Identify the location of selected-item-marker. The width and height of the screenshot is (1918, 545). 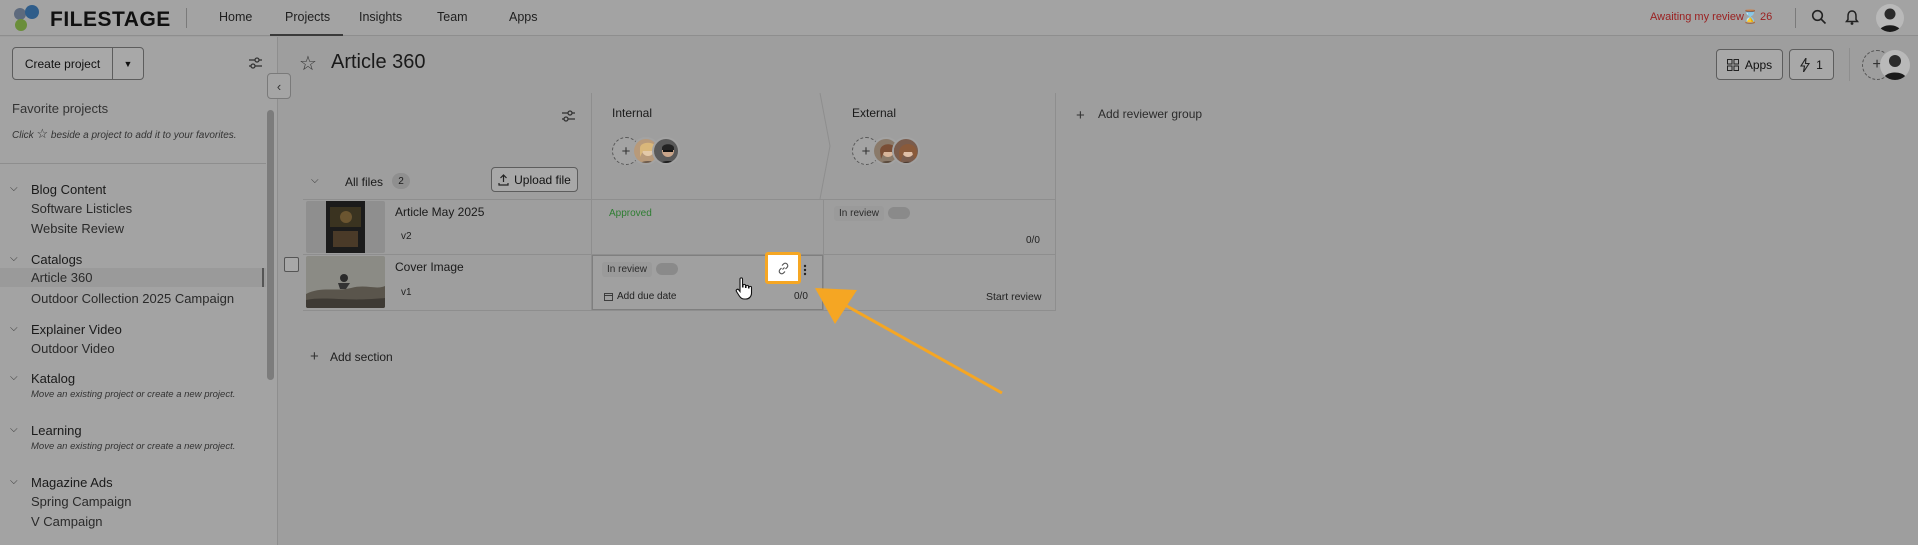
(263, 277).